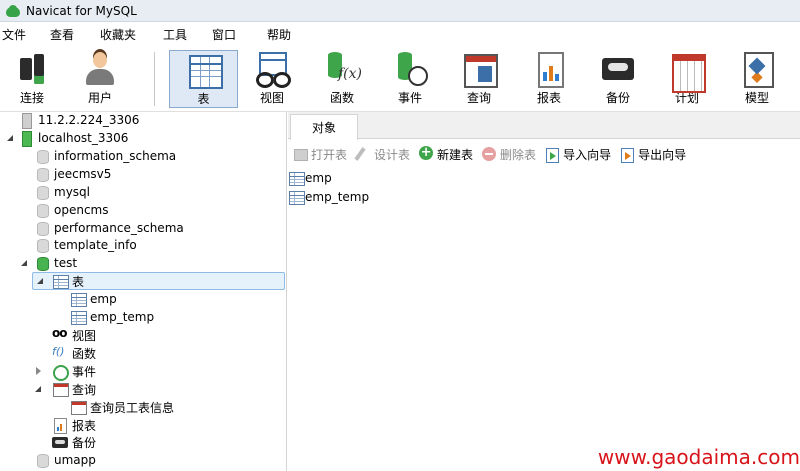 Image resolution: width=800 pixels, height=471 pixels. Describe the element at coordinates (544, 177) in the screenshot. I see `object-item: emp` at that location.